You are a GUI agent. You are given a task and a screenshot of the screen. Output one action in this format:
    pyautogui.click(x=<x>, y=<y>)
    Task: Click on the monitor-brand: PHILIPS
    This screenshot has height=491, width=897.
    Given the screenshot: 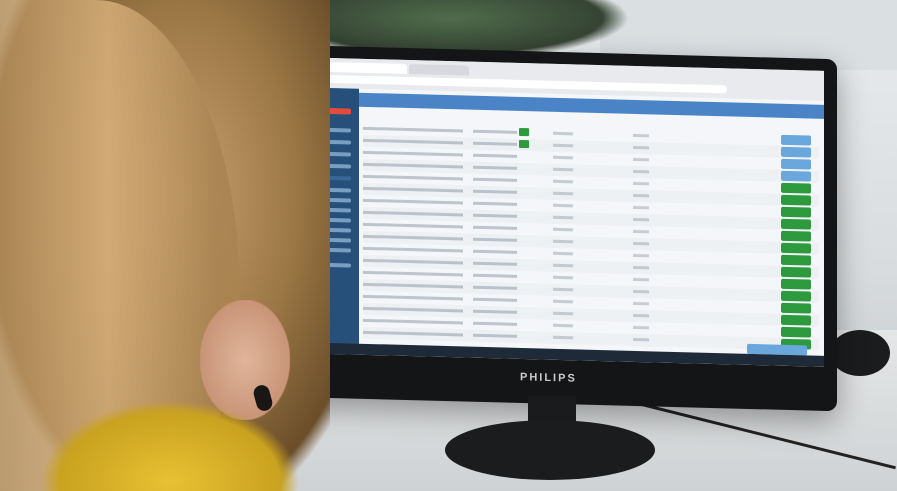 What is the action you would take?
    pyautogui.click(x=548, y=378)
    